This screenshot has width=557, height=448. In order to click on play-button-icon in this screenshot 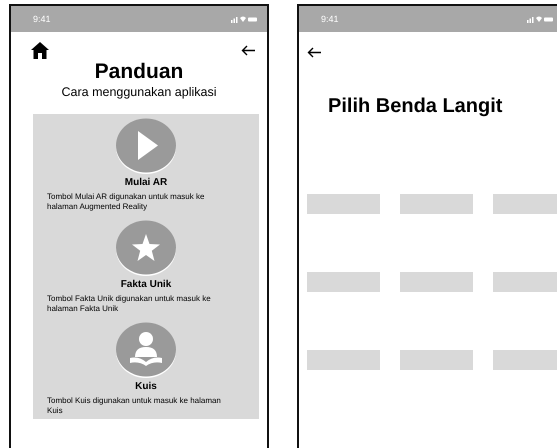, I will do `click(146, 146)`.